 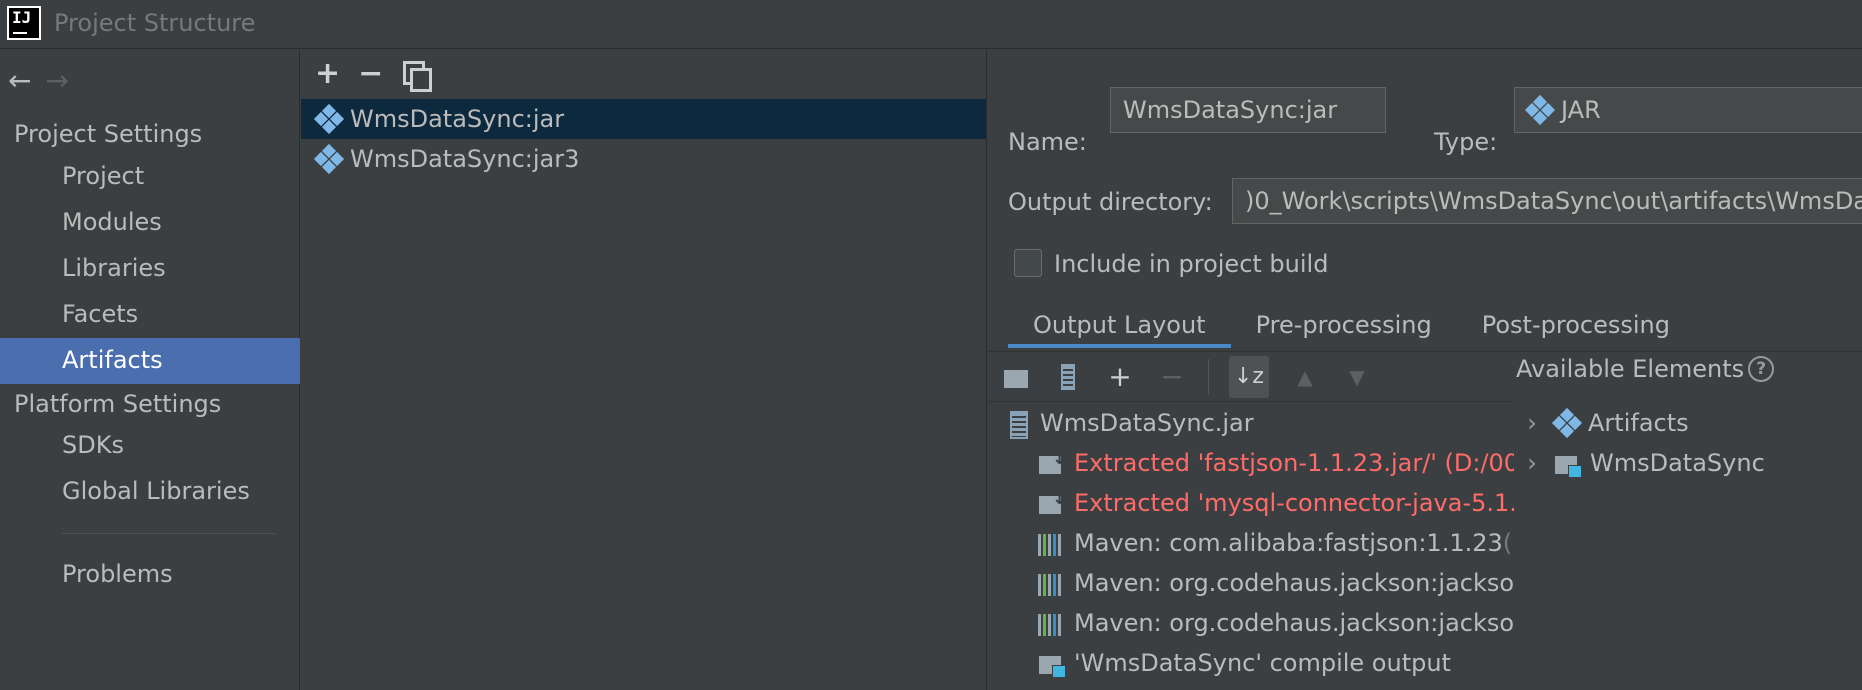 I want to click on tree-item-maven-jackson-1: Maven: org.codehaus.jackson:jackson, so click(x=1251, y=583).